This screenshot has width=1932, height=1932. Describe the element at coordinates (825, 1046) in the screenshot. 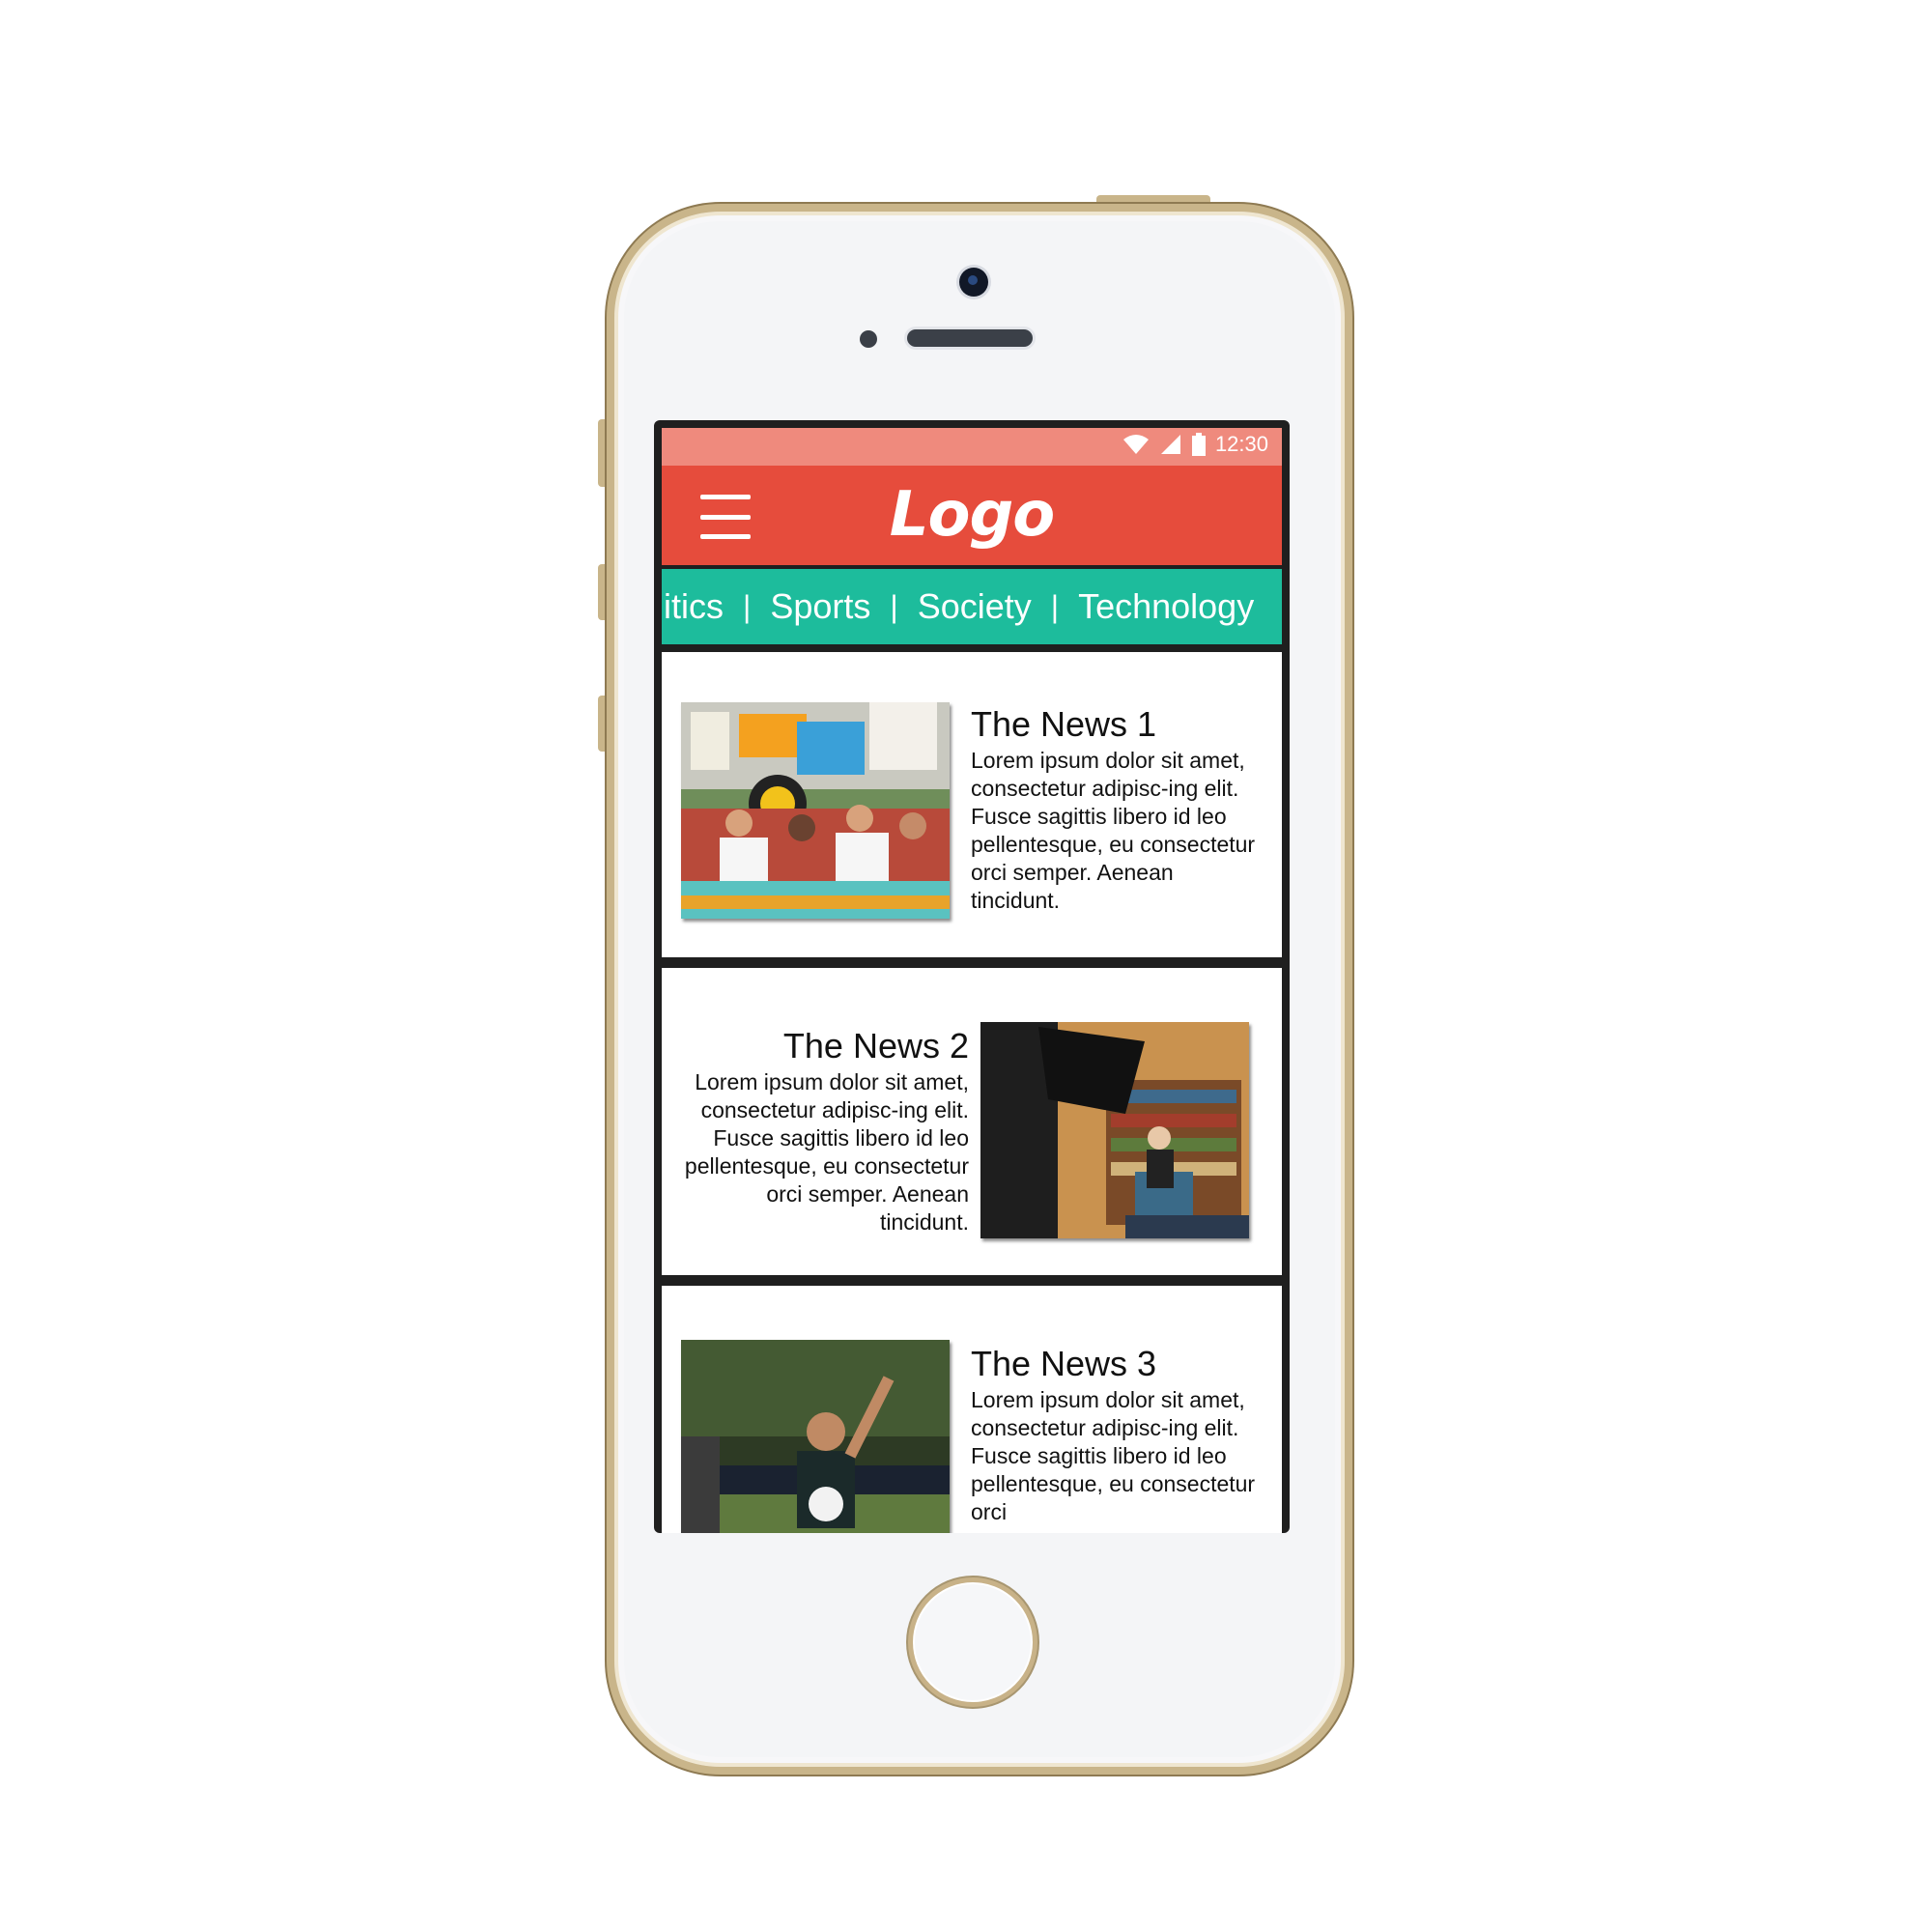

I see `news-title: The News 2` at that location.